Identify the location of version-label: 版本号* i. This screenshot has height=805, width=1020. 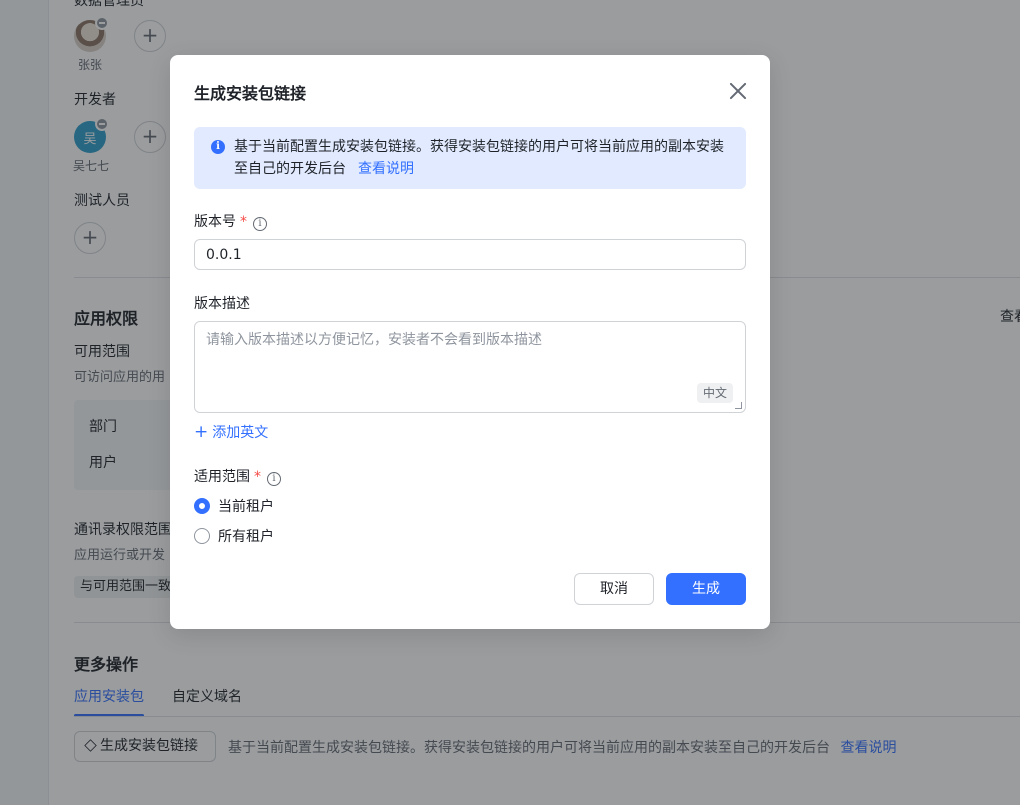
(230, 221).